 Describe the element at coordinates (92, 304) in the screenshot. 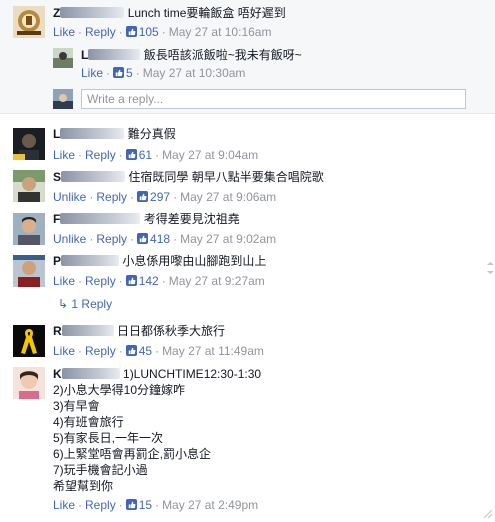

I see `replies-count: 1 Reply` at that location.